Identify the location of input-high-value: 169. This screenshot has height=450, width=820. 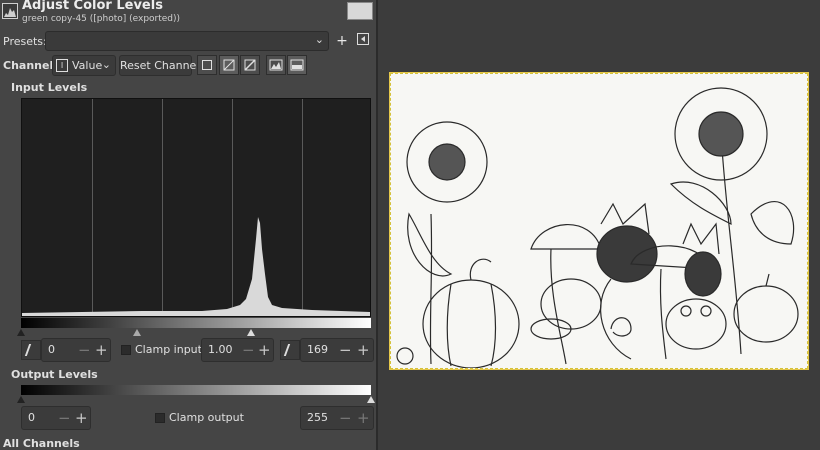
(317, 349).